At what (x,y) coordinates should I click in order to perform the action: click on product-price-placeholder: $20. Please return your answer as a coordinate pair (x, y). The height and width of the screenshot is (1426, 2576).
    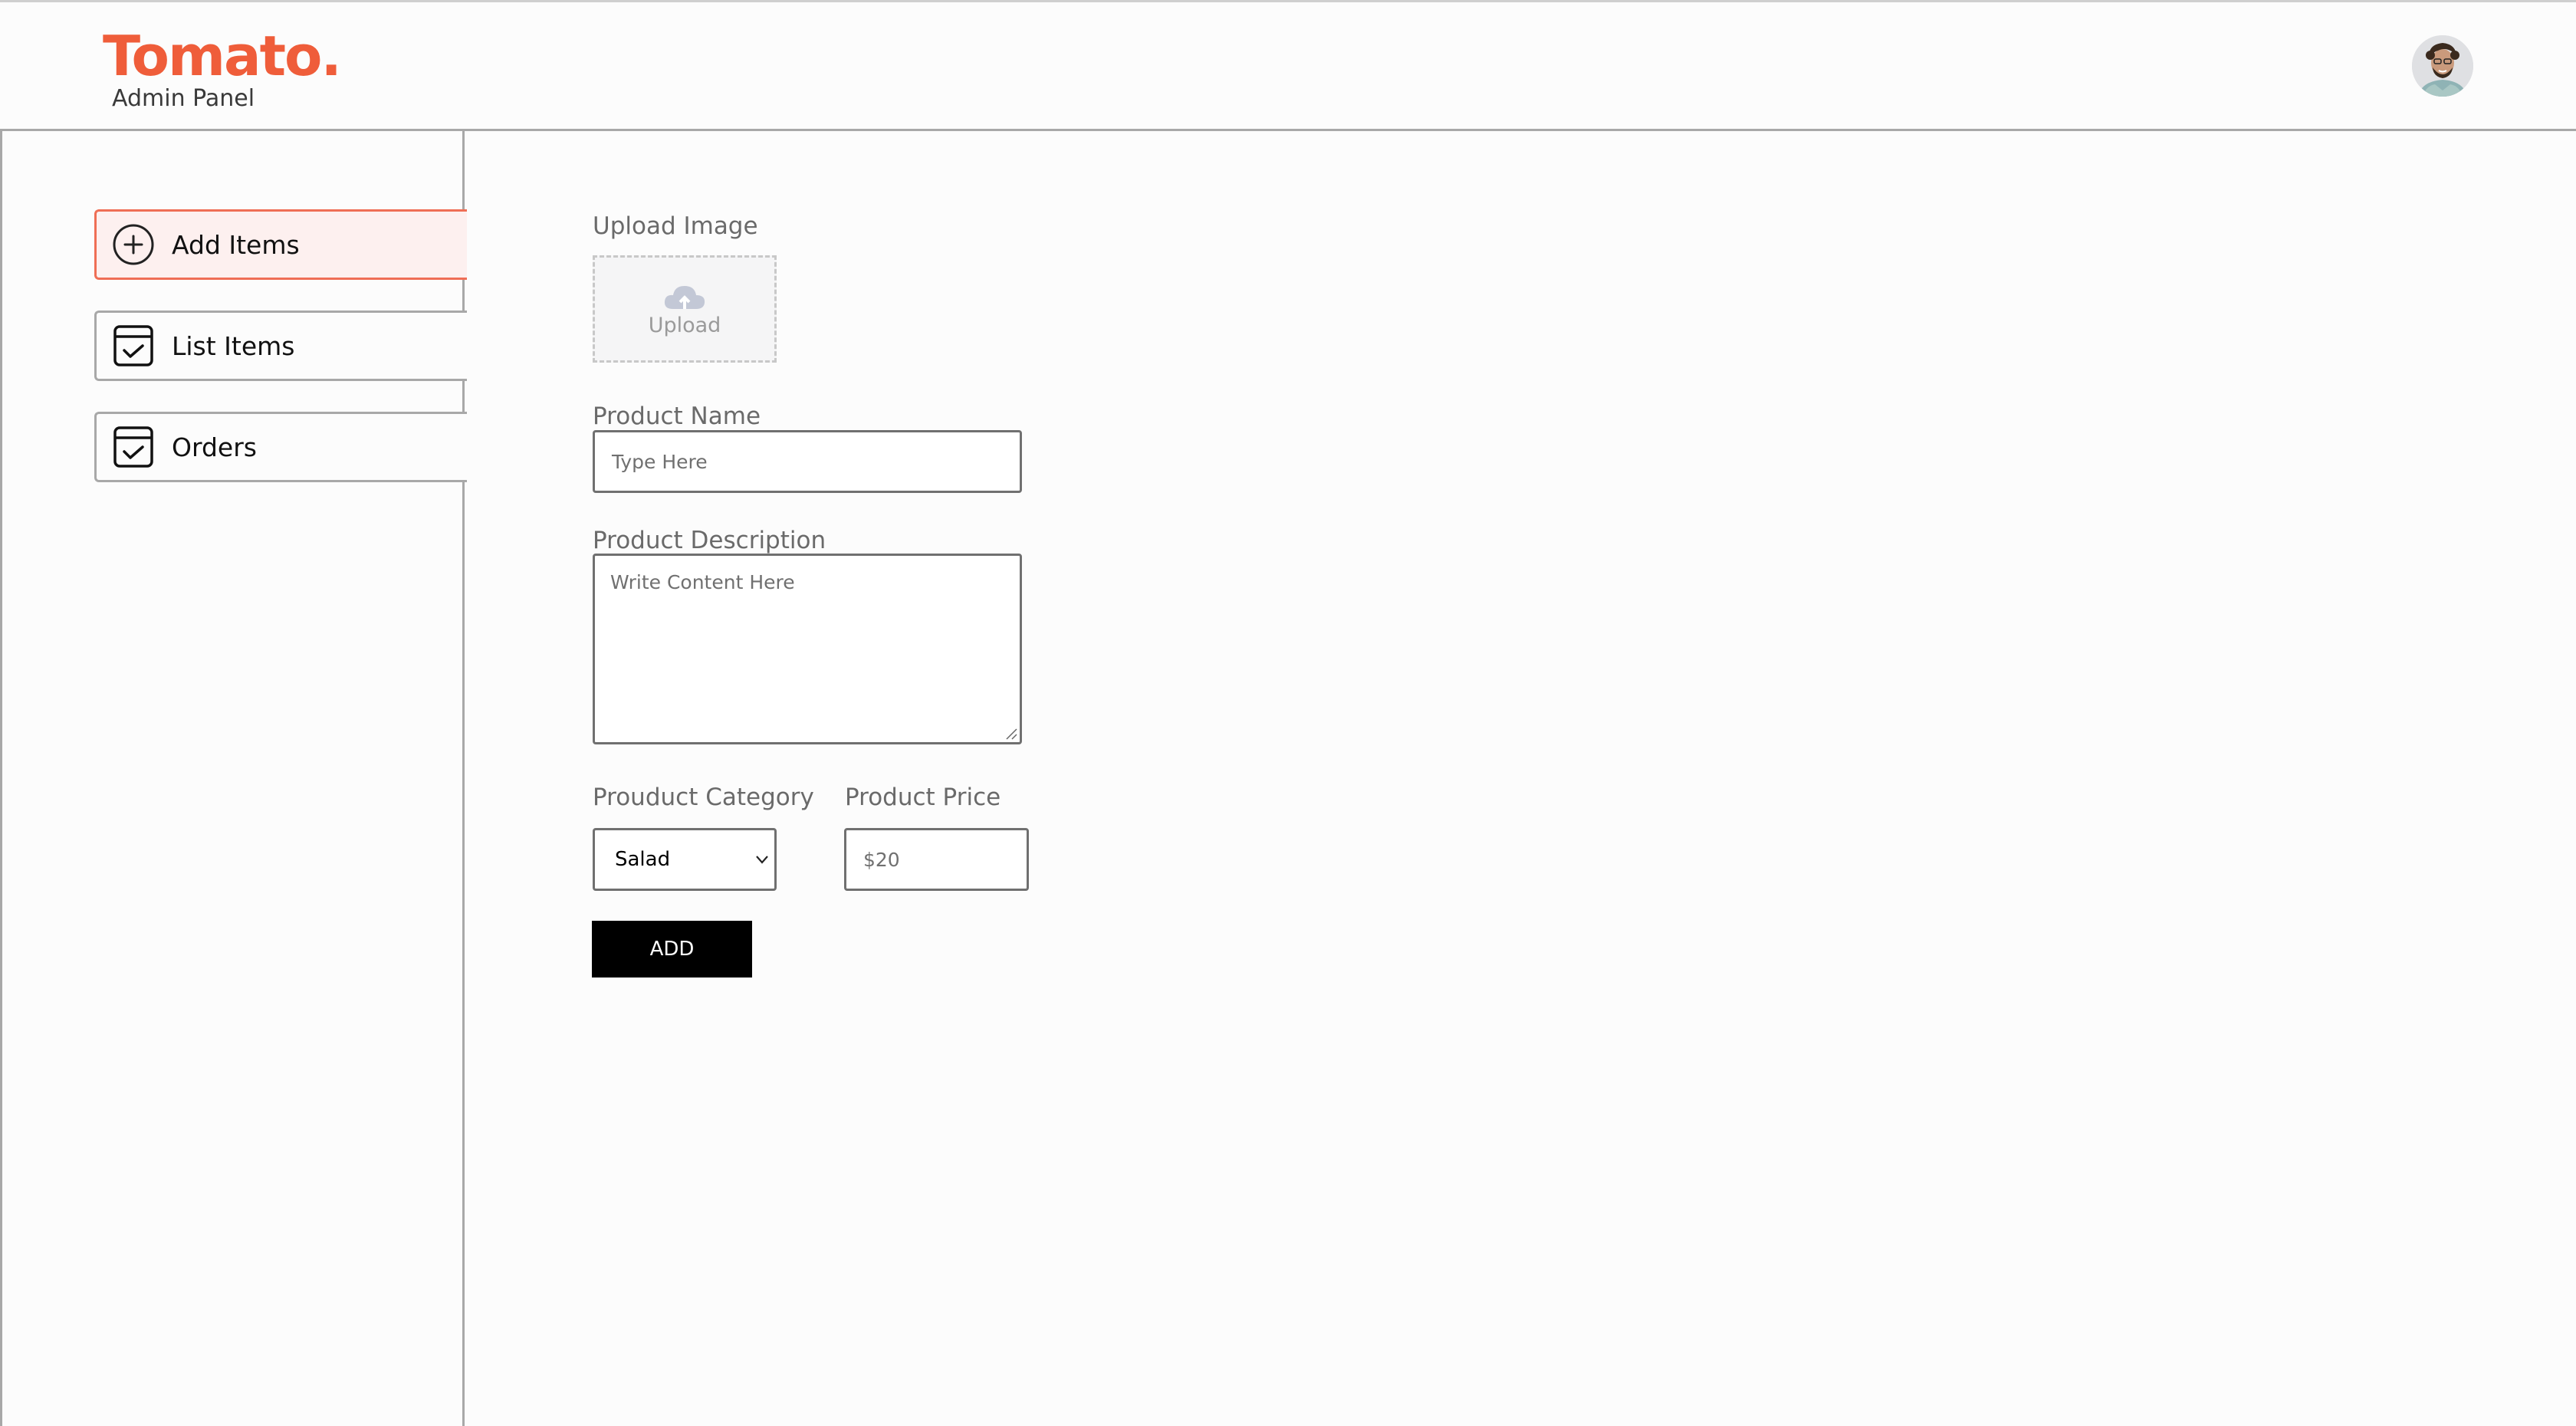
    Looking at the image, I should click on (882, 860).